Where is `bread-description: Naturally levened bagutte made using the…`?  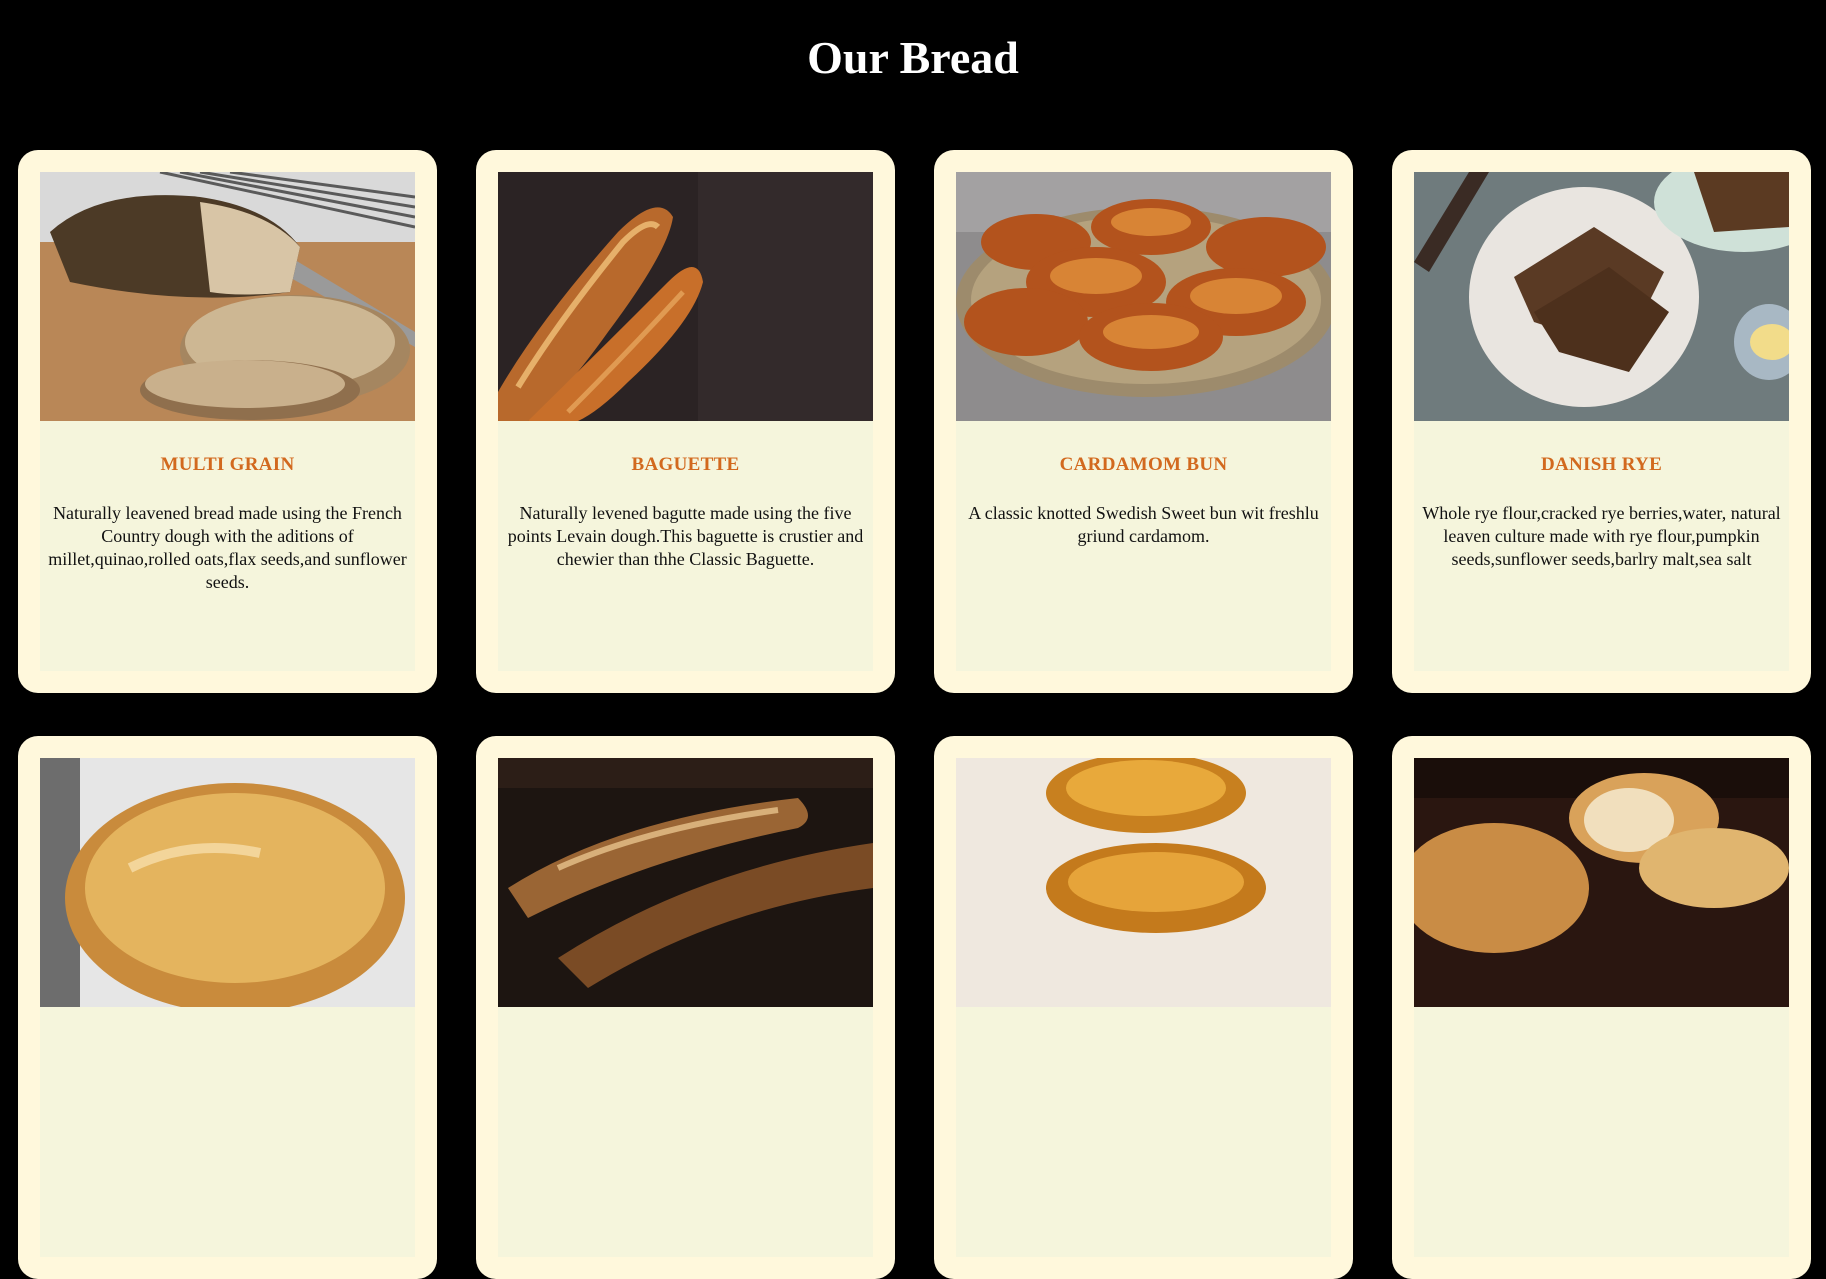 bread-description: Naturally levened bagutte made using the… is located at coordinates (685, 536).